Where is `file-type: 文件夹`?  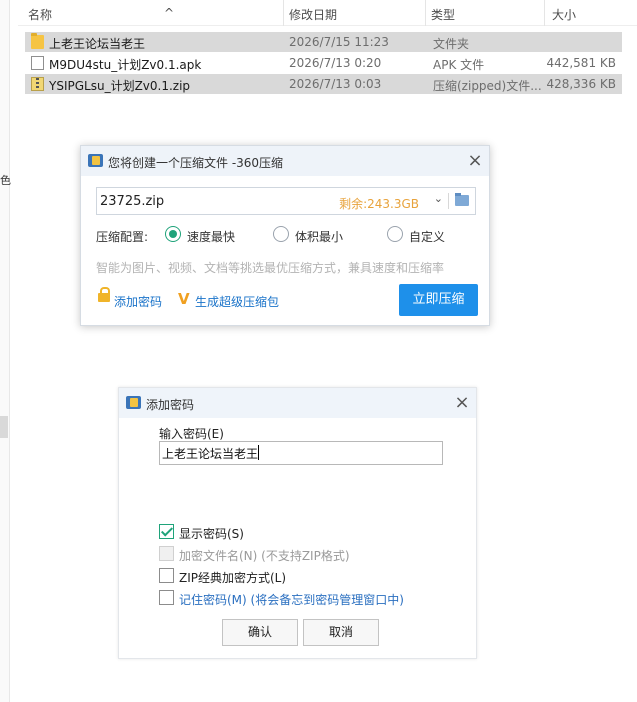
file-type: 文件夹 is located at coordinates (451, 44).